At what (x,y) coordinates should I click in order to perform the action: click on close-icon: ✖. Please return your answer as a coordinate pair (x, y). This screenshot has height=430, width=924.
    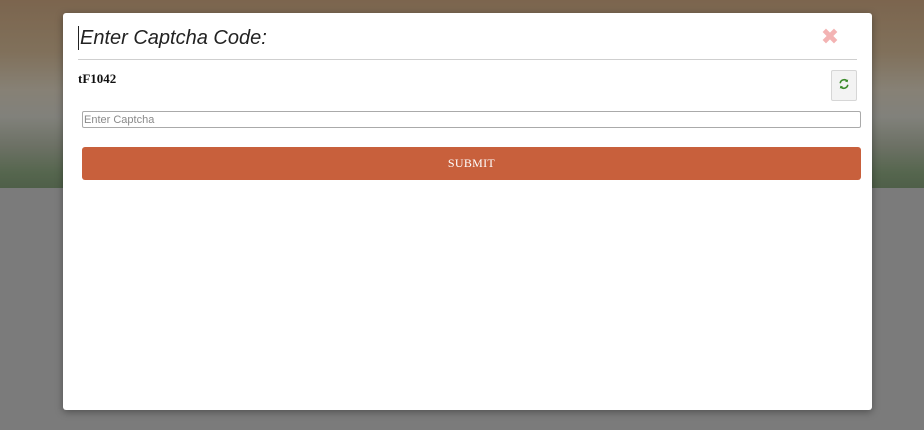
    Looking at the image, I should click on (830, 37).